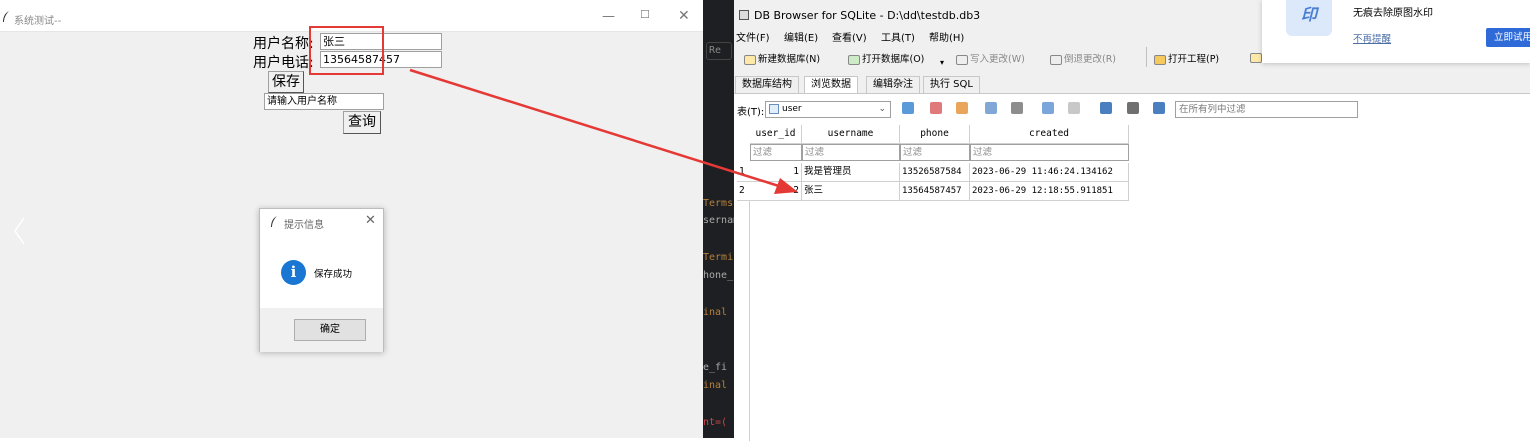 This screenshot has height=441, width=1530. What do you see at coordinates (362, 122) in the screenshot?
I see `query-button: 查询` at bounding box center [362, 122].